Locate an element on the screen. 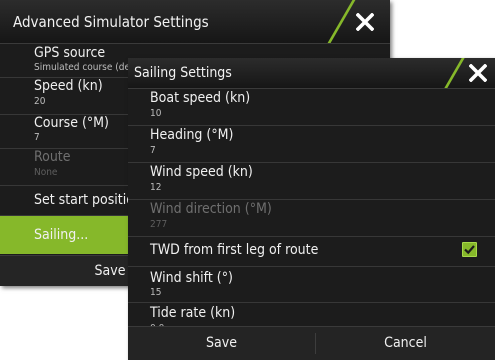  set-start-position-label: Set start position is located at coordinates (88, 200).